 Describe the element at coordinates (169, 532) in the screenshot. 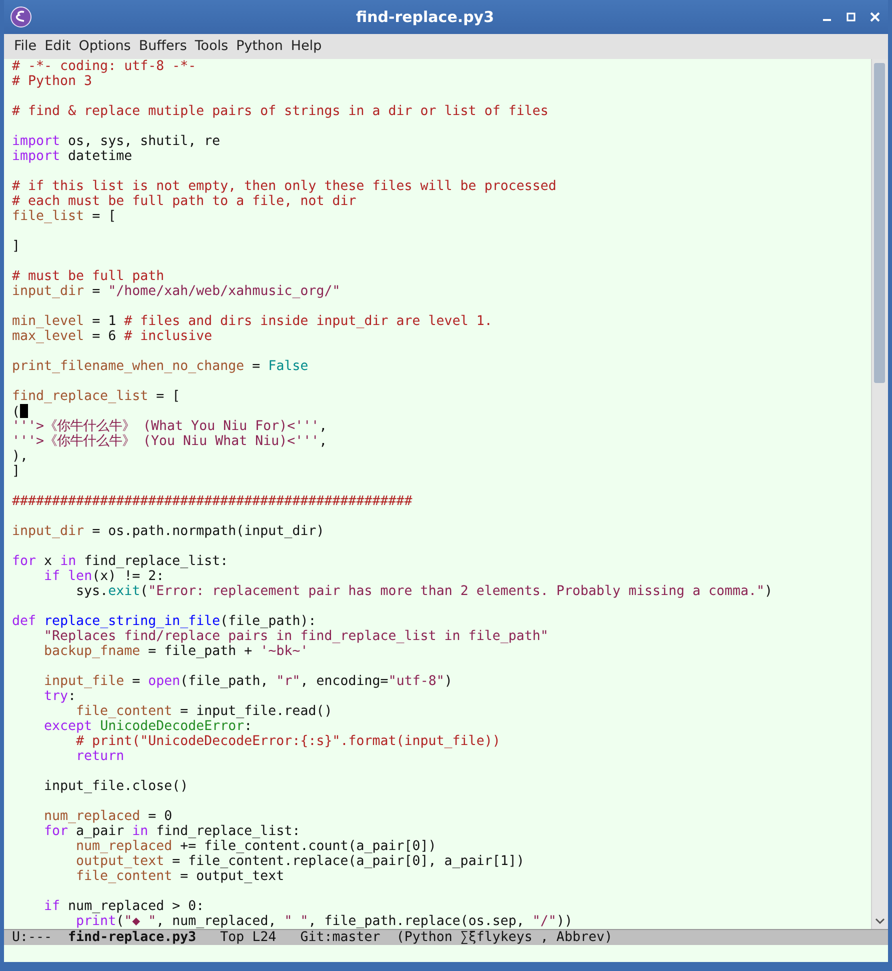

I see `code-line: input_dir = os.path.normpath(input_dir)` at that location.